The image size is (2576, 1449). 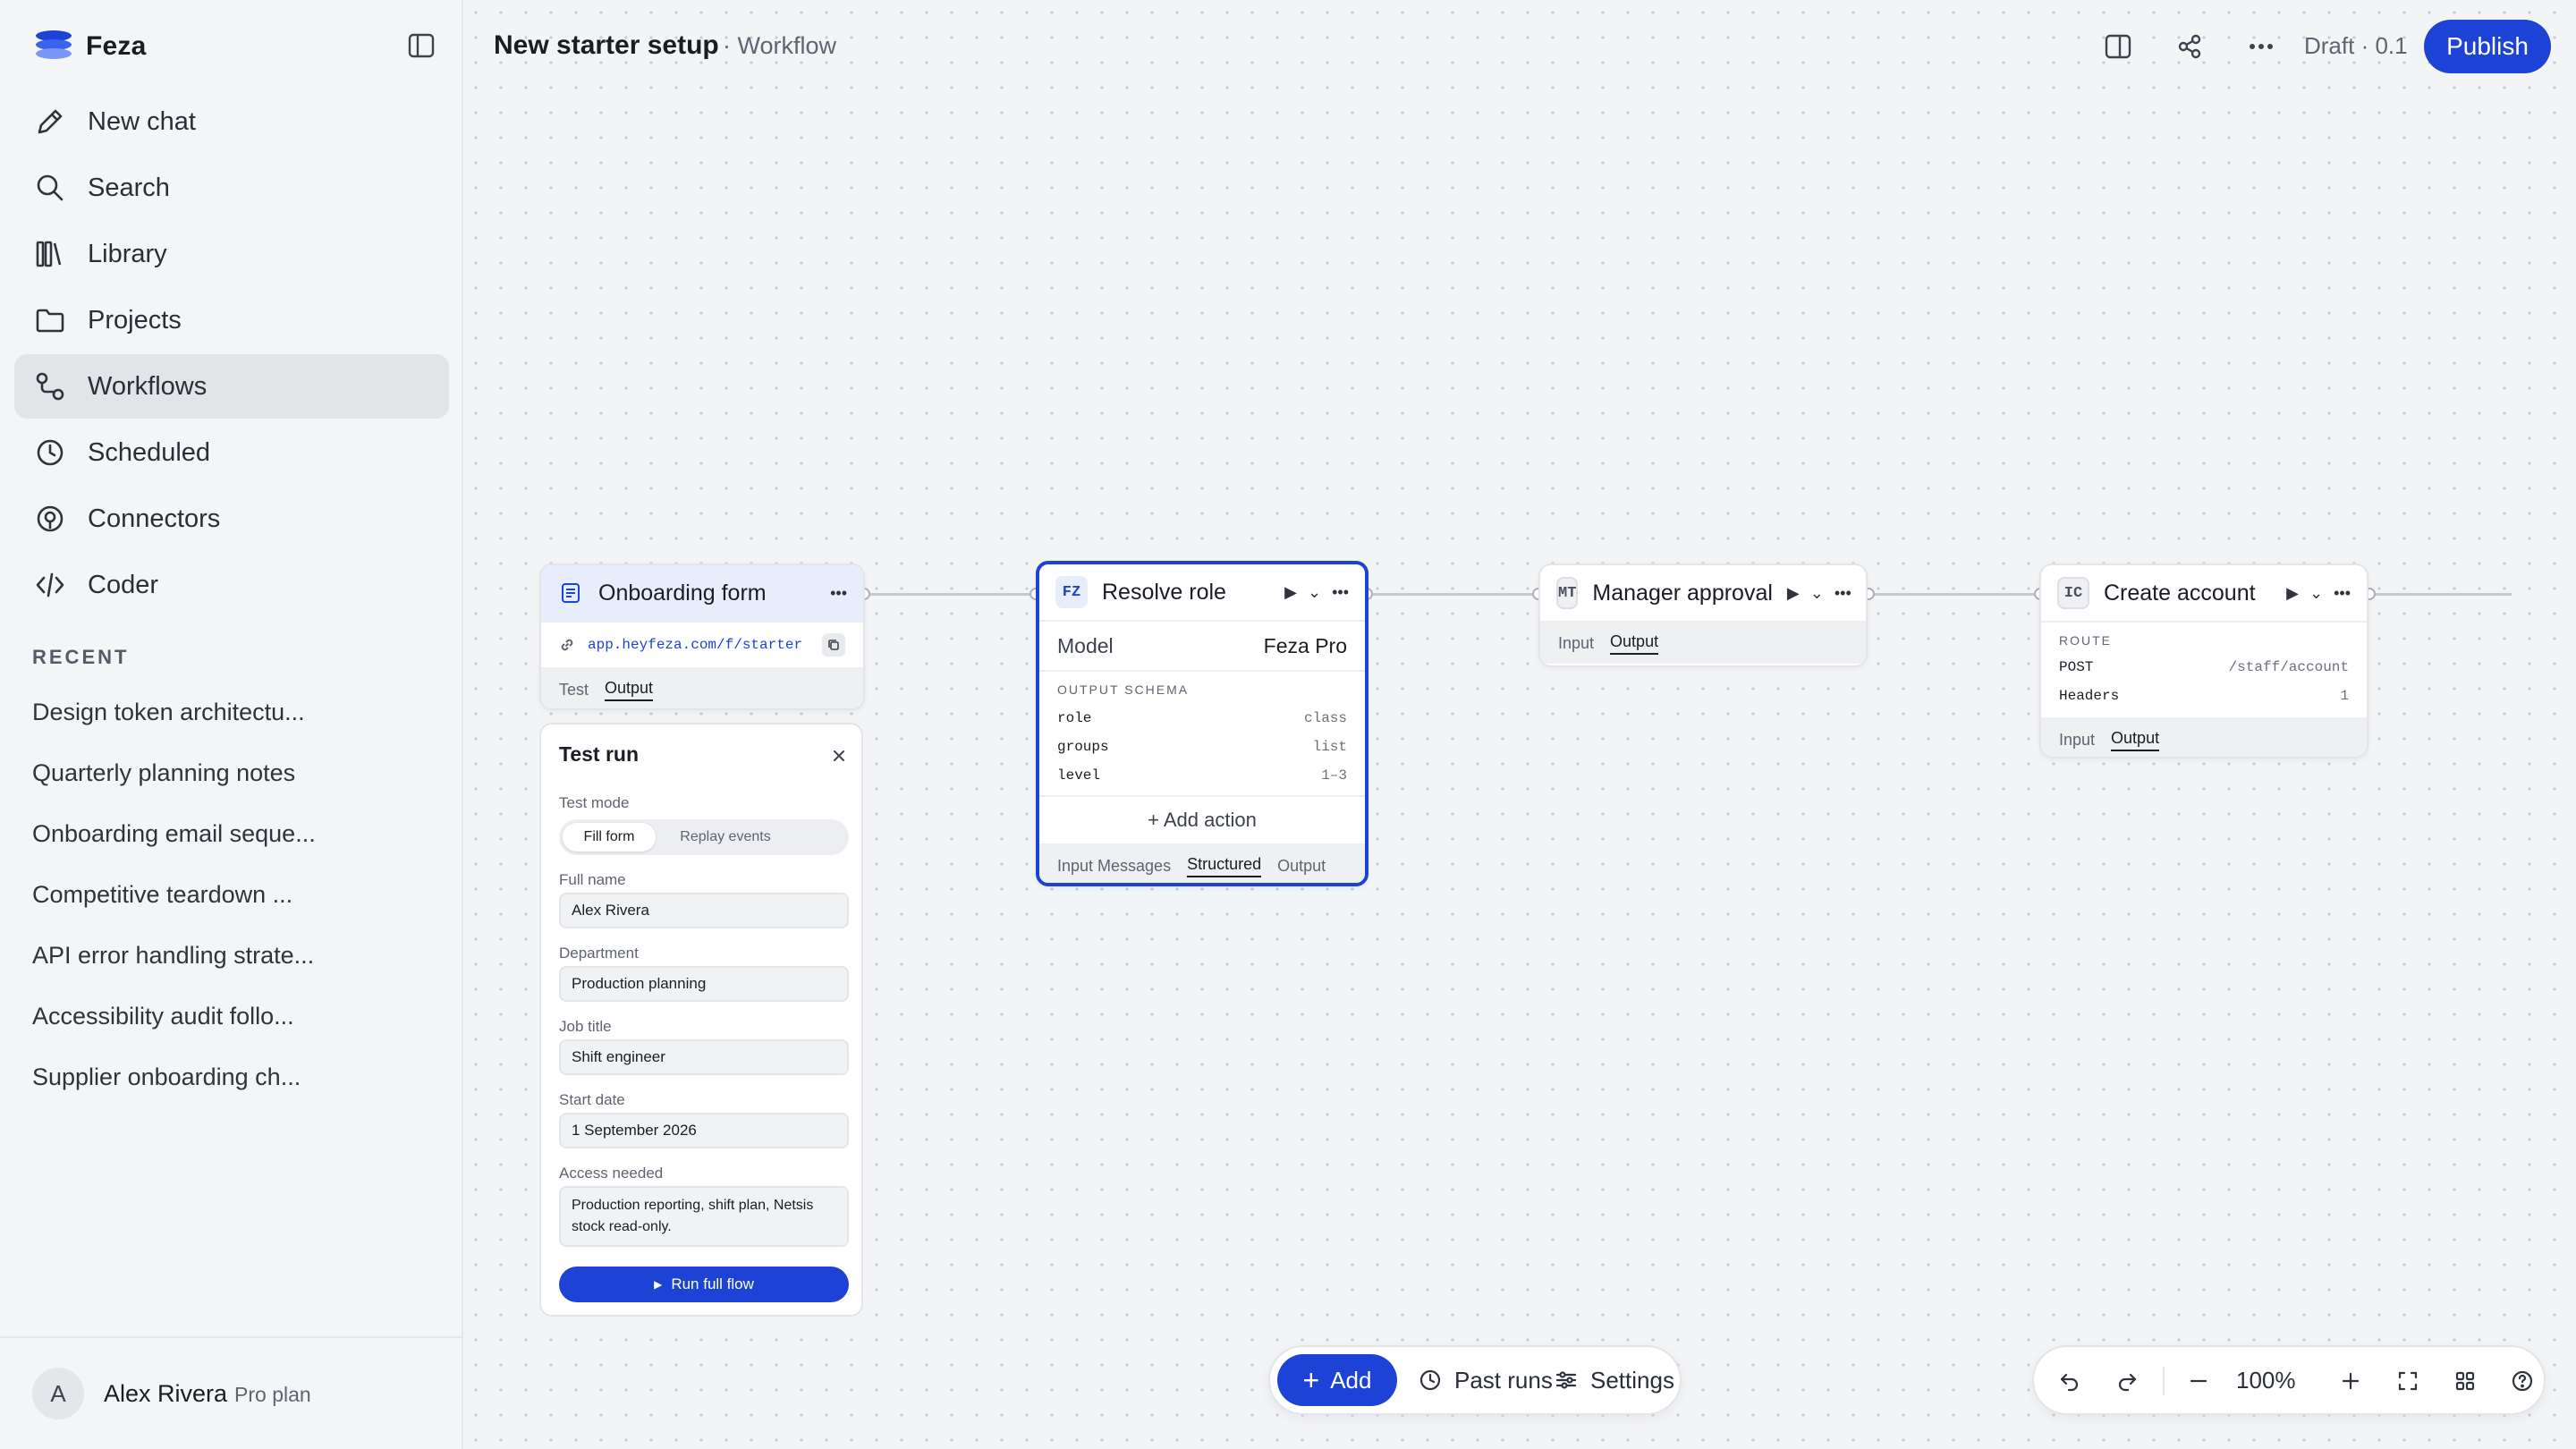 I want to click on schema-key: level, so click(x=1079, y=775).